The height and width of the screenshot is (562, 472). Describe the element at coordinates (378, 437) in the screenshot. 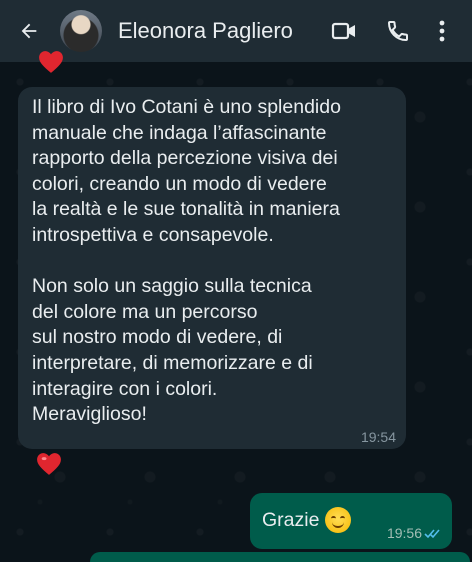

I see `message-time: 19:54` at that location.